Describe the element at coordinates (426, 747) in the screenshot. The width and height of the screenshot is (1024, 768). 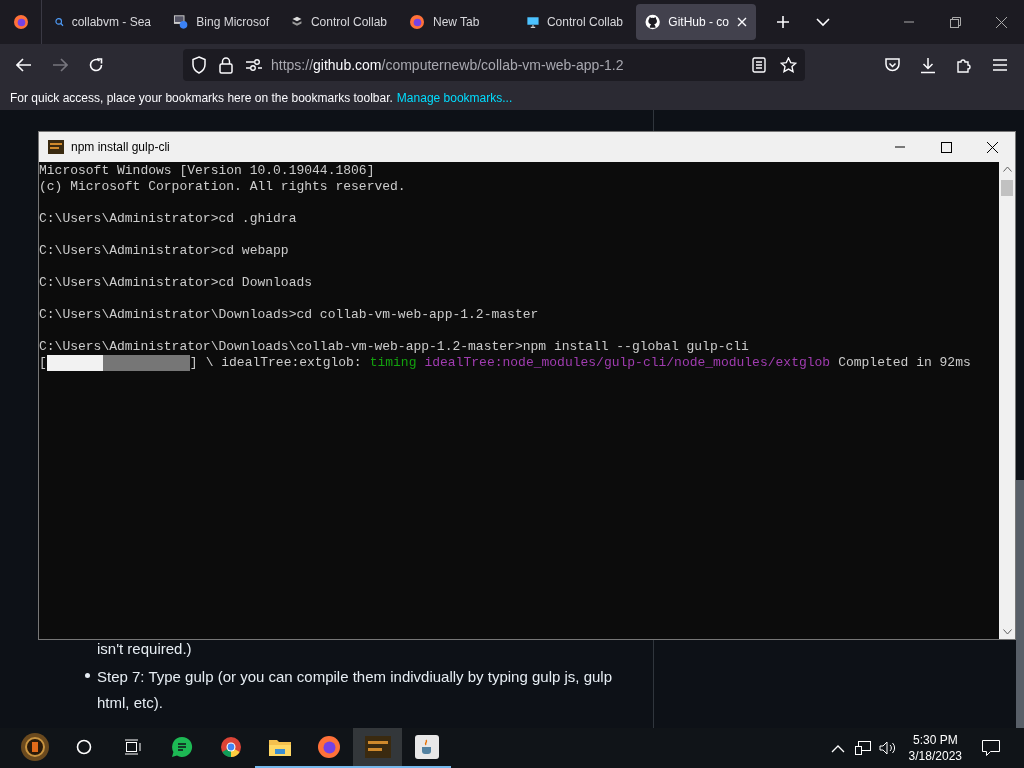
I see `cup-app-icon` at that location.